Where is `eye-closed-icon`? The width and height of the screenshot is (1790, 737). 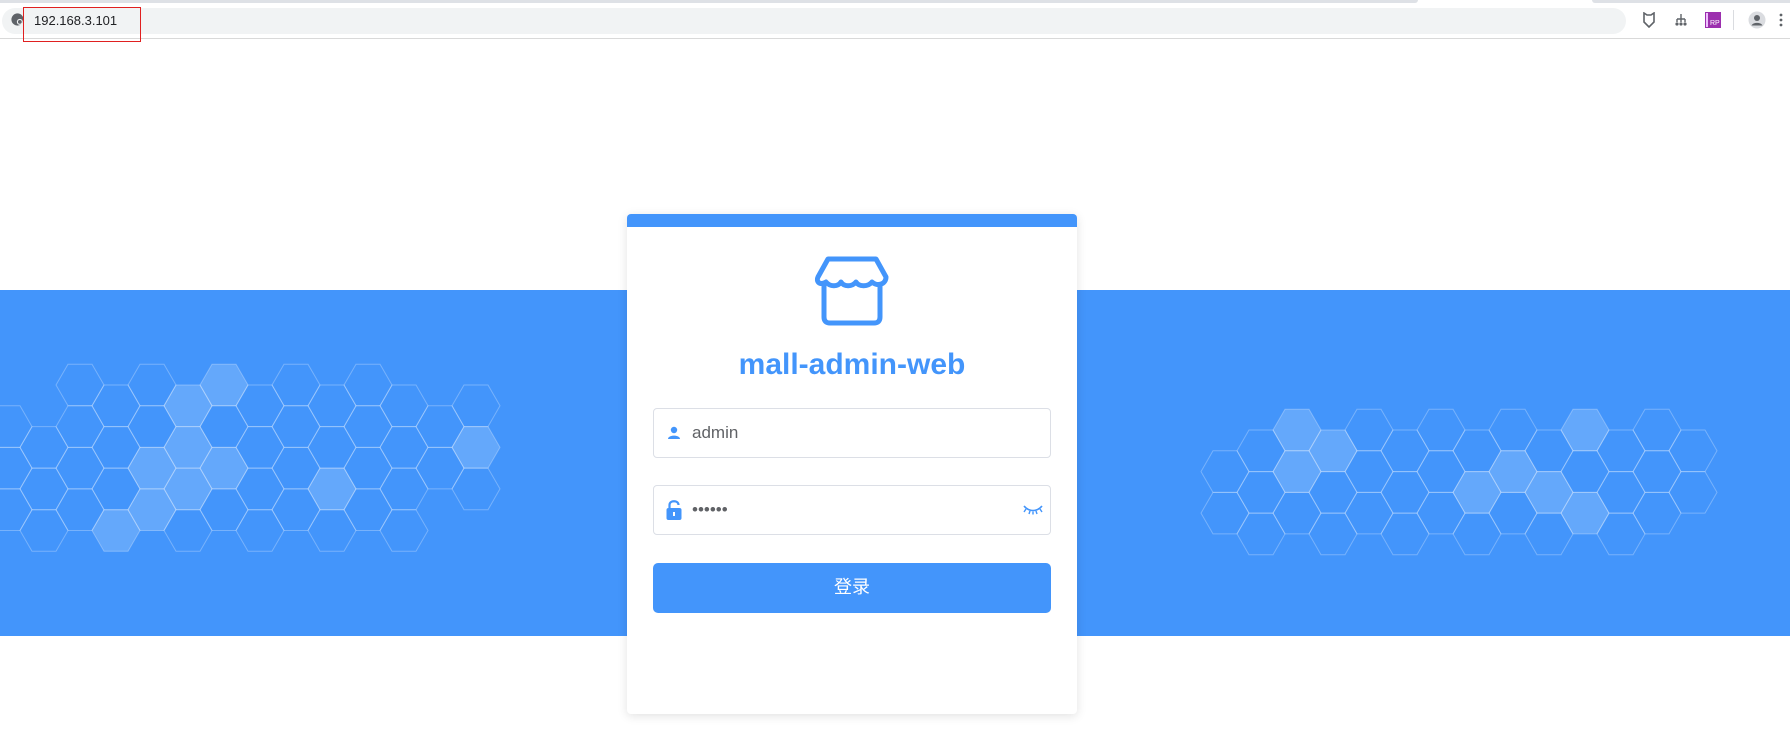 eye-closed-icon is located at coordinates (1033, 509).